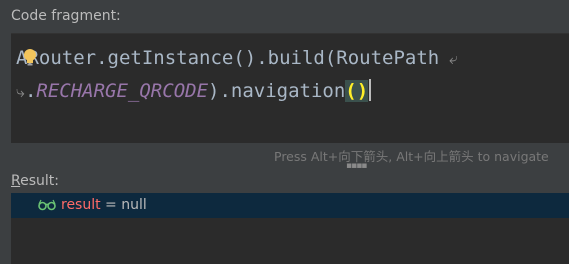  Describe the element at coordinates (111, 205) in the screenshot. I see `result-equals: =` at that location.